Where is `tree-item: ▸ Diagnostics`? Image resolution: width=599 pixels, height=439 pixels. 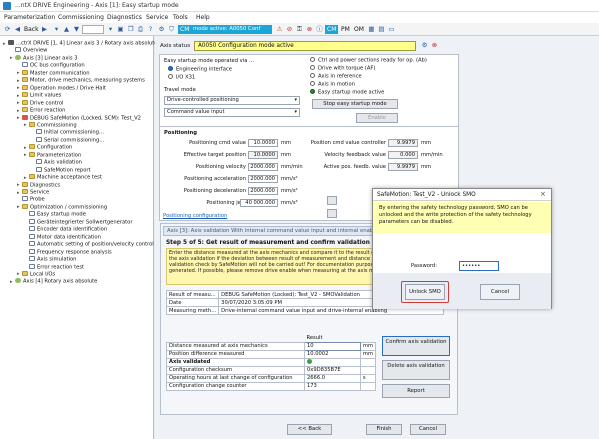 tree-item: ▸ Diagnostics is located at coordinates (38, 185).